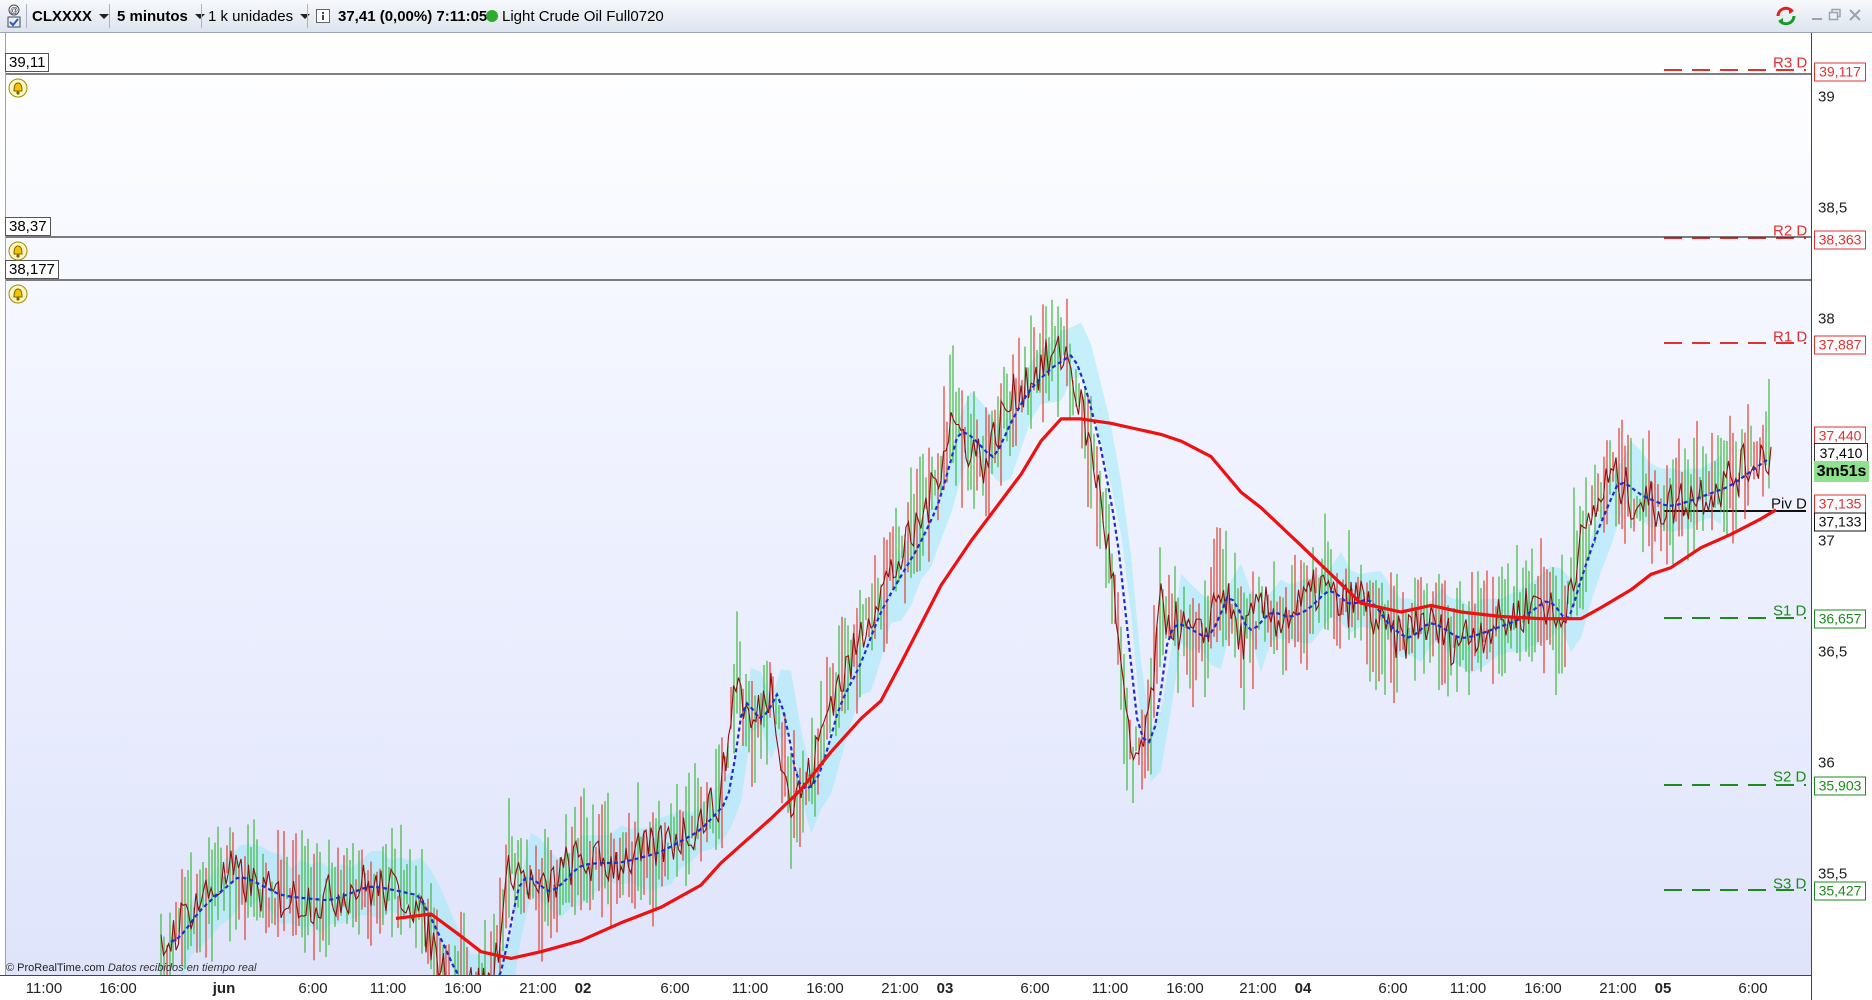 The image size is (1872, 1000). Describe the element at coordinates (492, 16) in the screenshot. I see `status-dot-icon` at that location.